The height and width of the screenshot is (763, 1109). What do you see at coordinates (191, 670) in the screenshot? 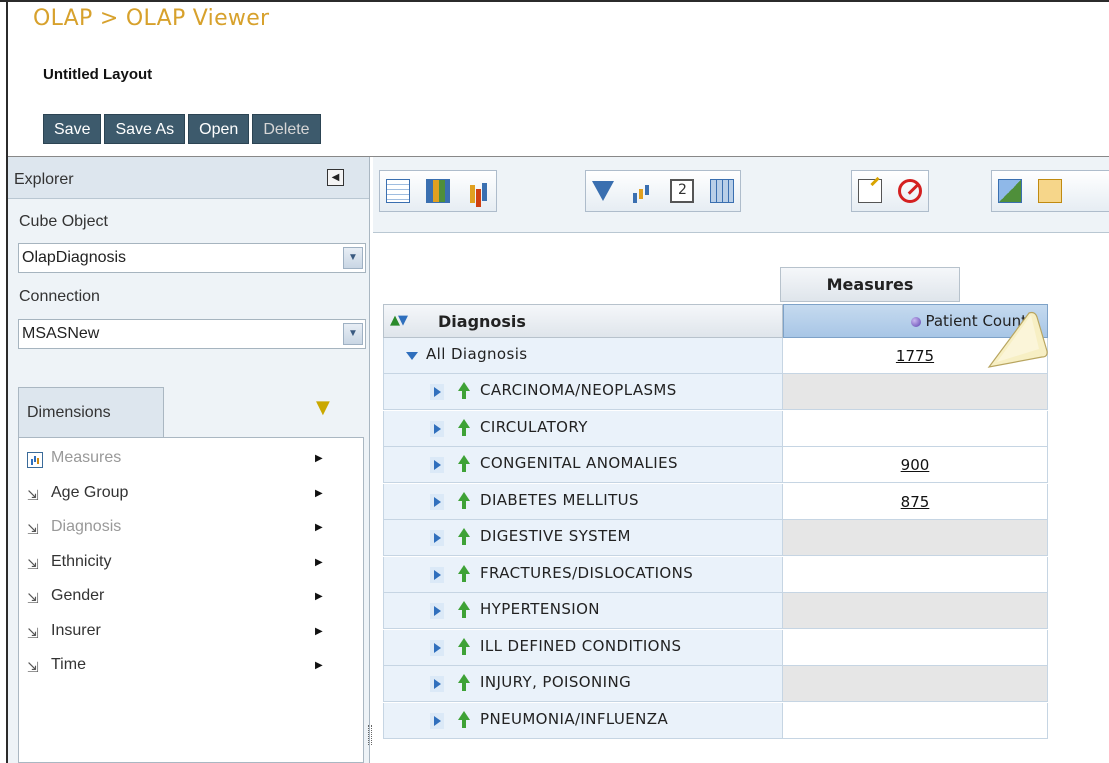
I see `dimension-item: ⇲ Time ▶` at bounding box center [191, 670].